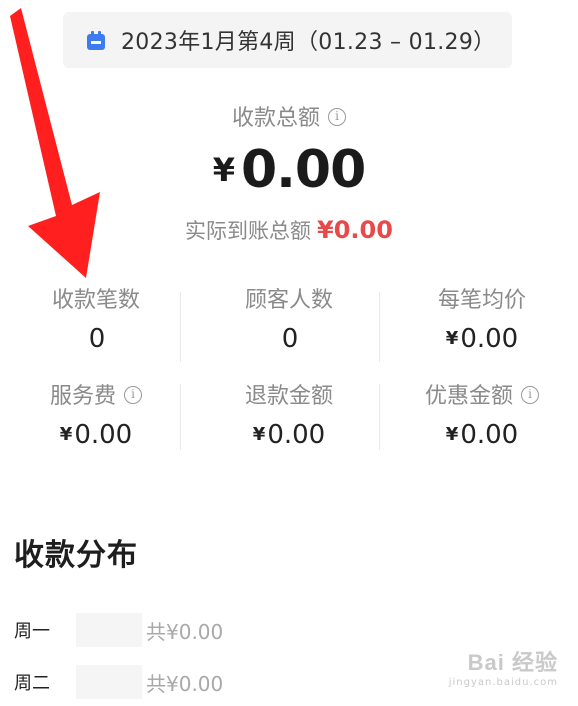  I want to click on watermark: Bai 经验 jingyan.baidu.com, so click(503, 666).